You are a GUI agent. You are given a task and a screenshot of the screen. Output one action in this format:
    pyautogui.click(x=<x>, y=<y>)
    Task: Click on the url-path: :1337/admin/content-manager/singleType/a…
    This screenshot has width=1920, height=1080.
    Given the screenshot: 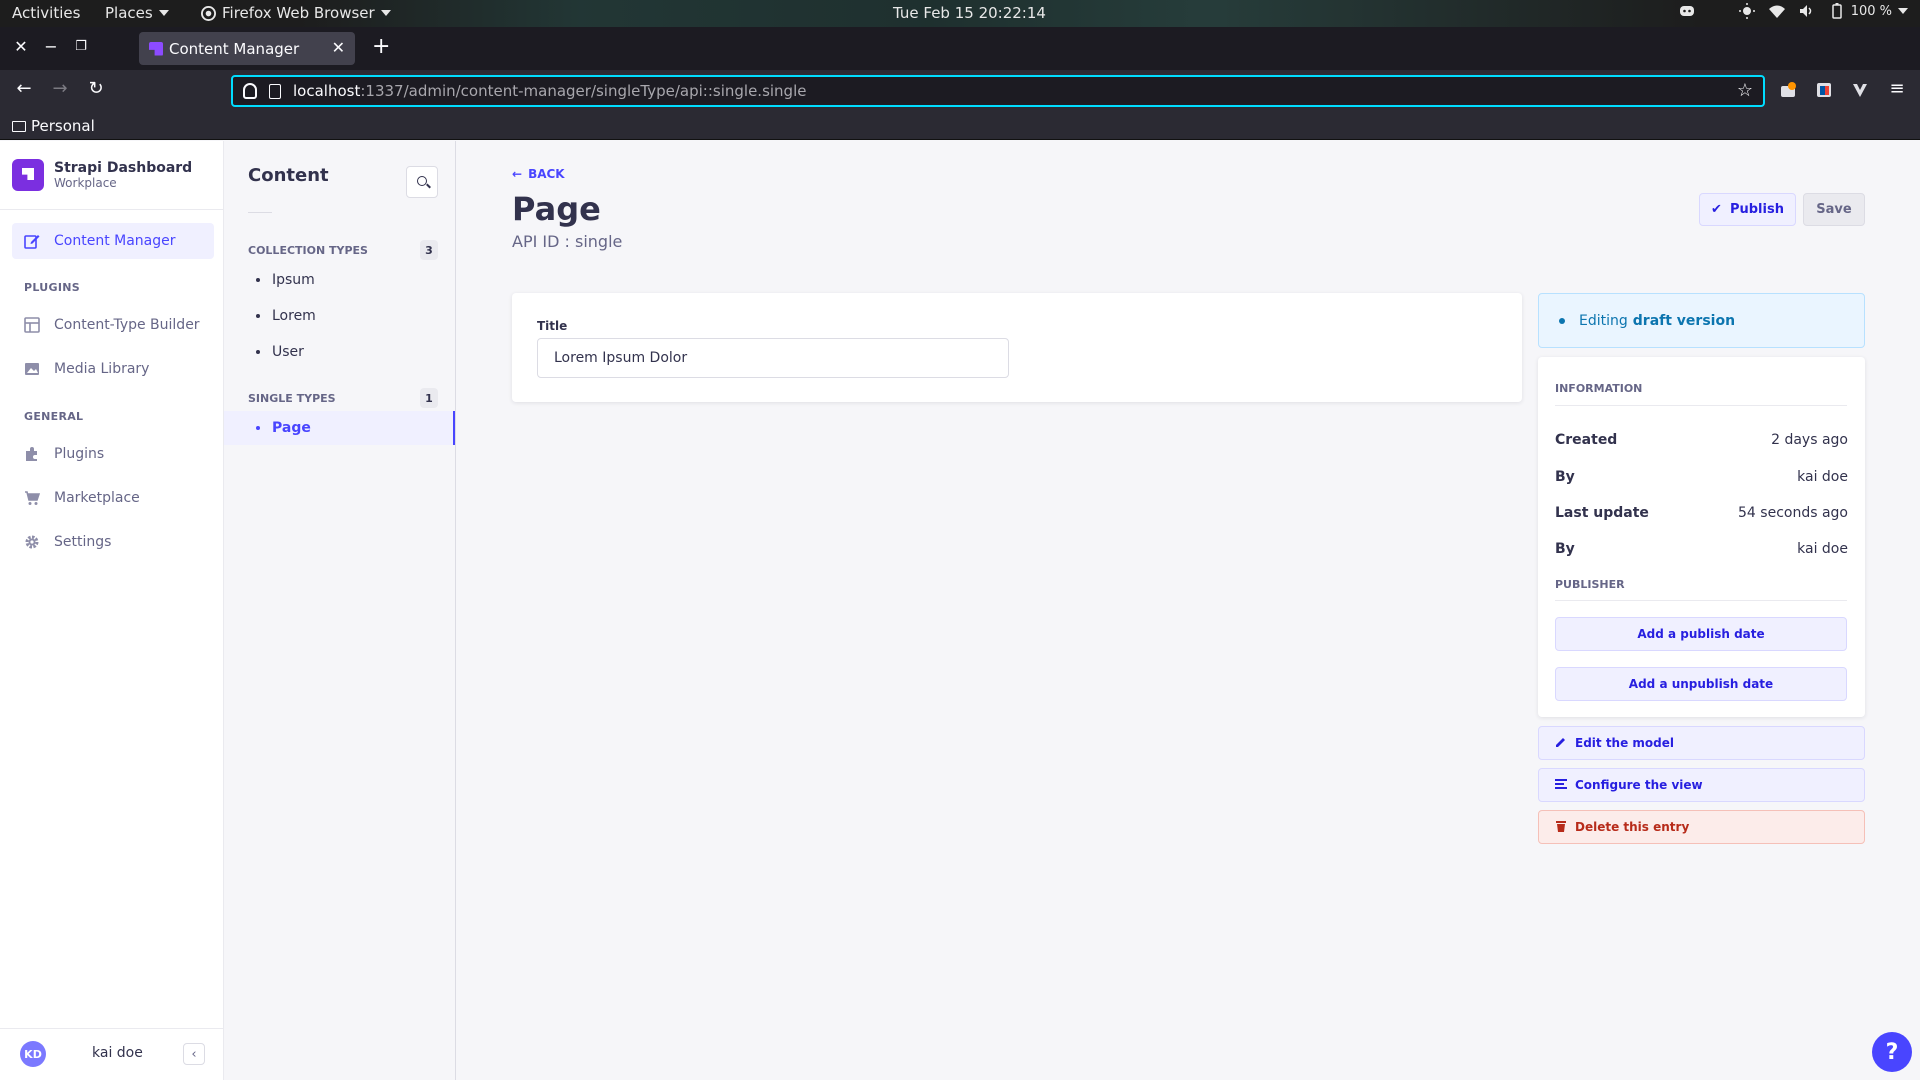 What is the action you would take?
    pyautogui.click(x=583, y=91)
    